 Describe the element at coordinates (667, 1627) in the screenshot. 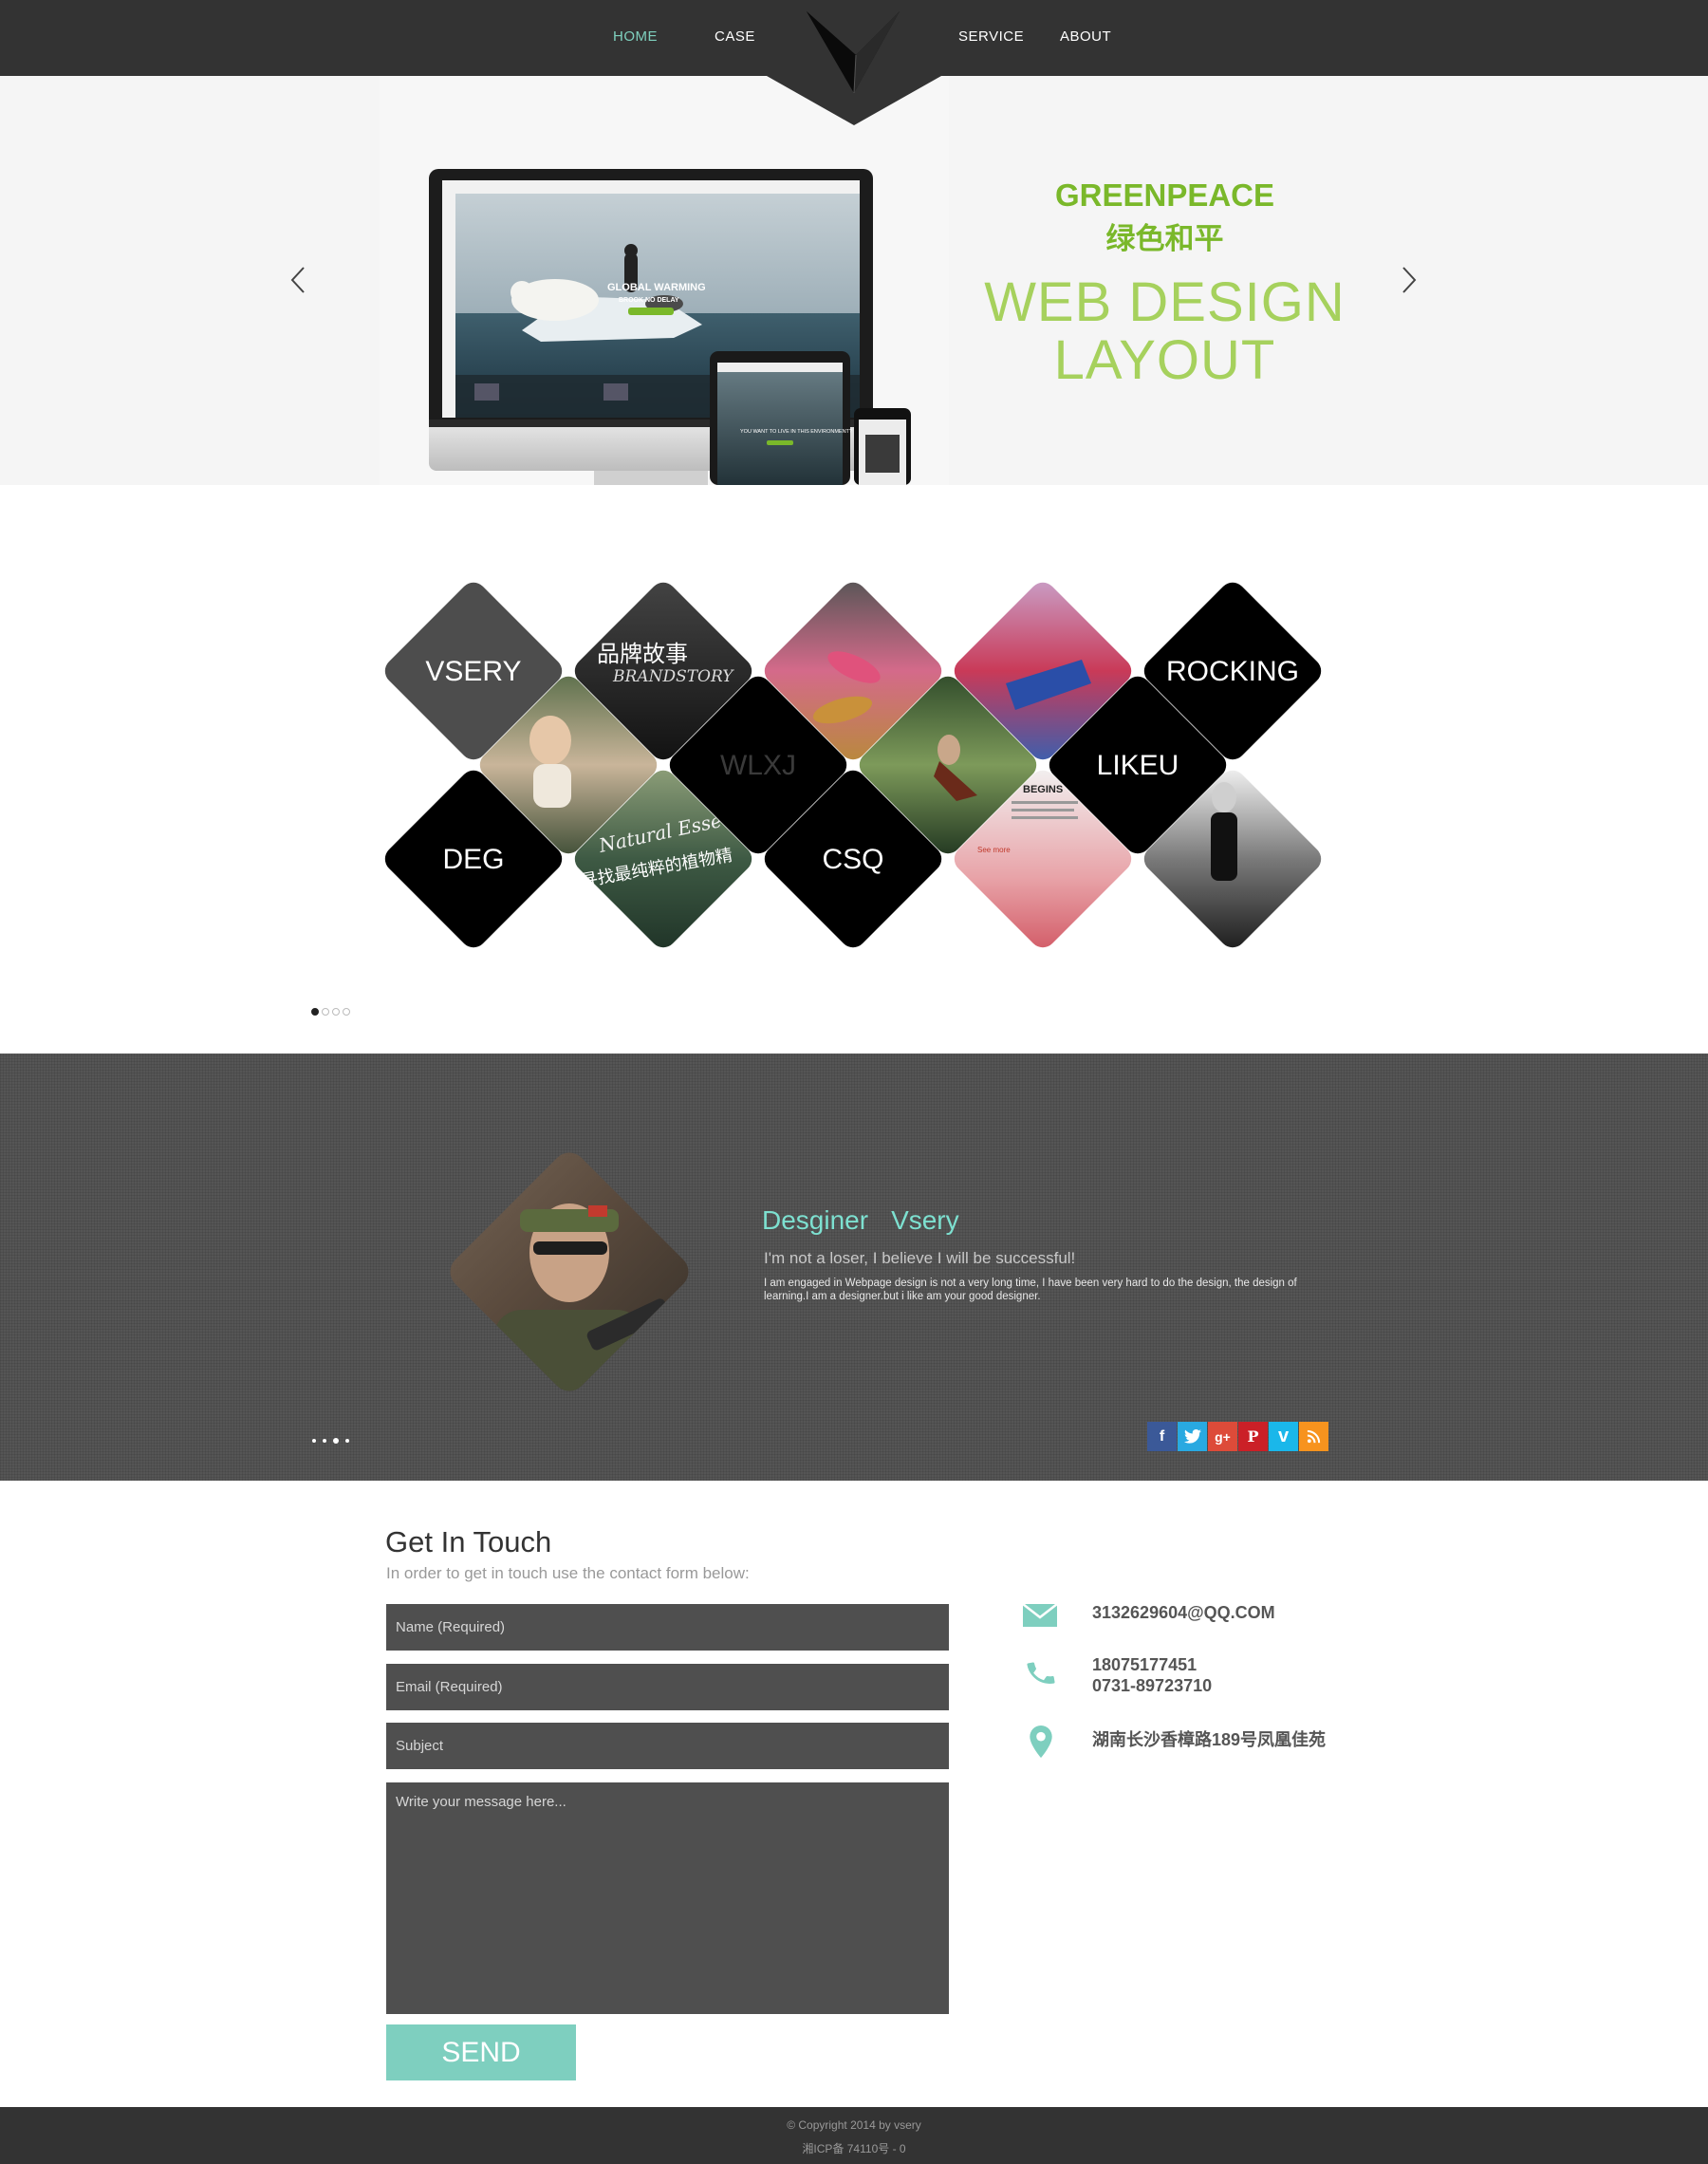

I see `name-input` at that location.